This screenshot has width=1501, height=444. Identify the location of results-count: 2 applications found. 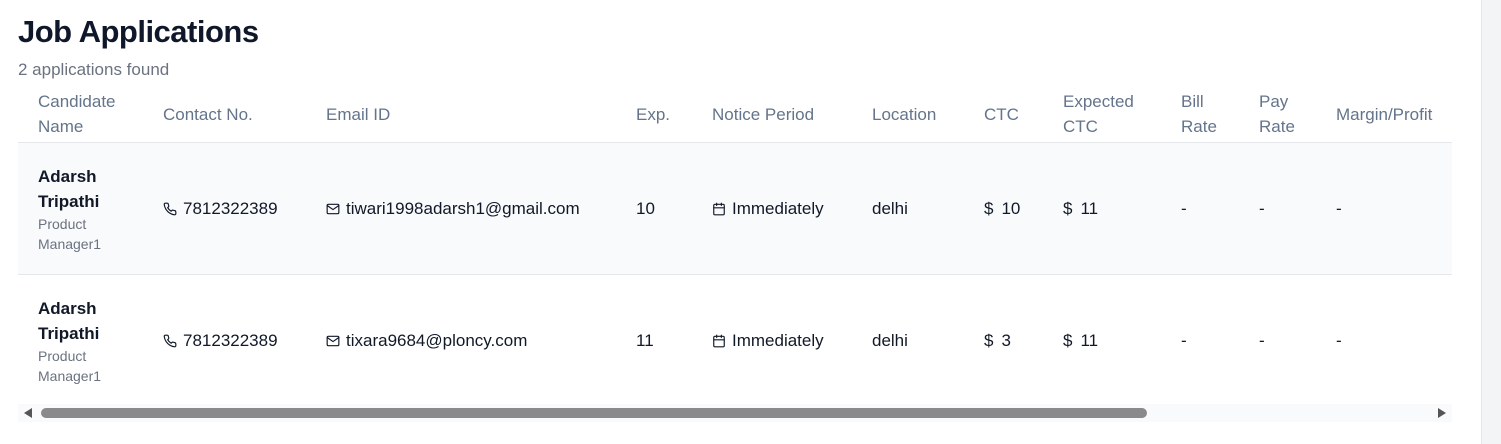
(94, 69).